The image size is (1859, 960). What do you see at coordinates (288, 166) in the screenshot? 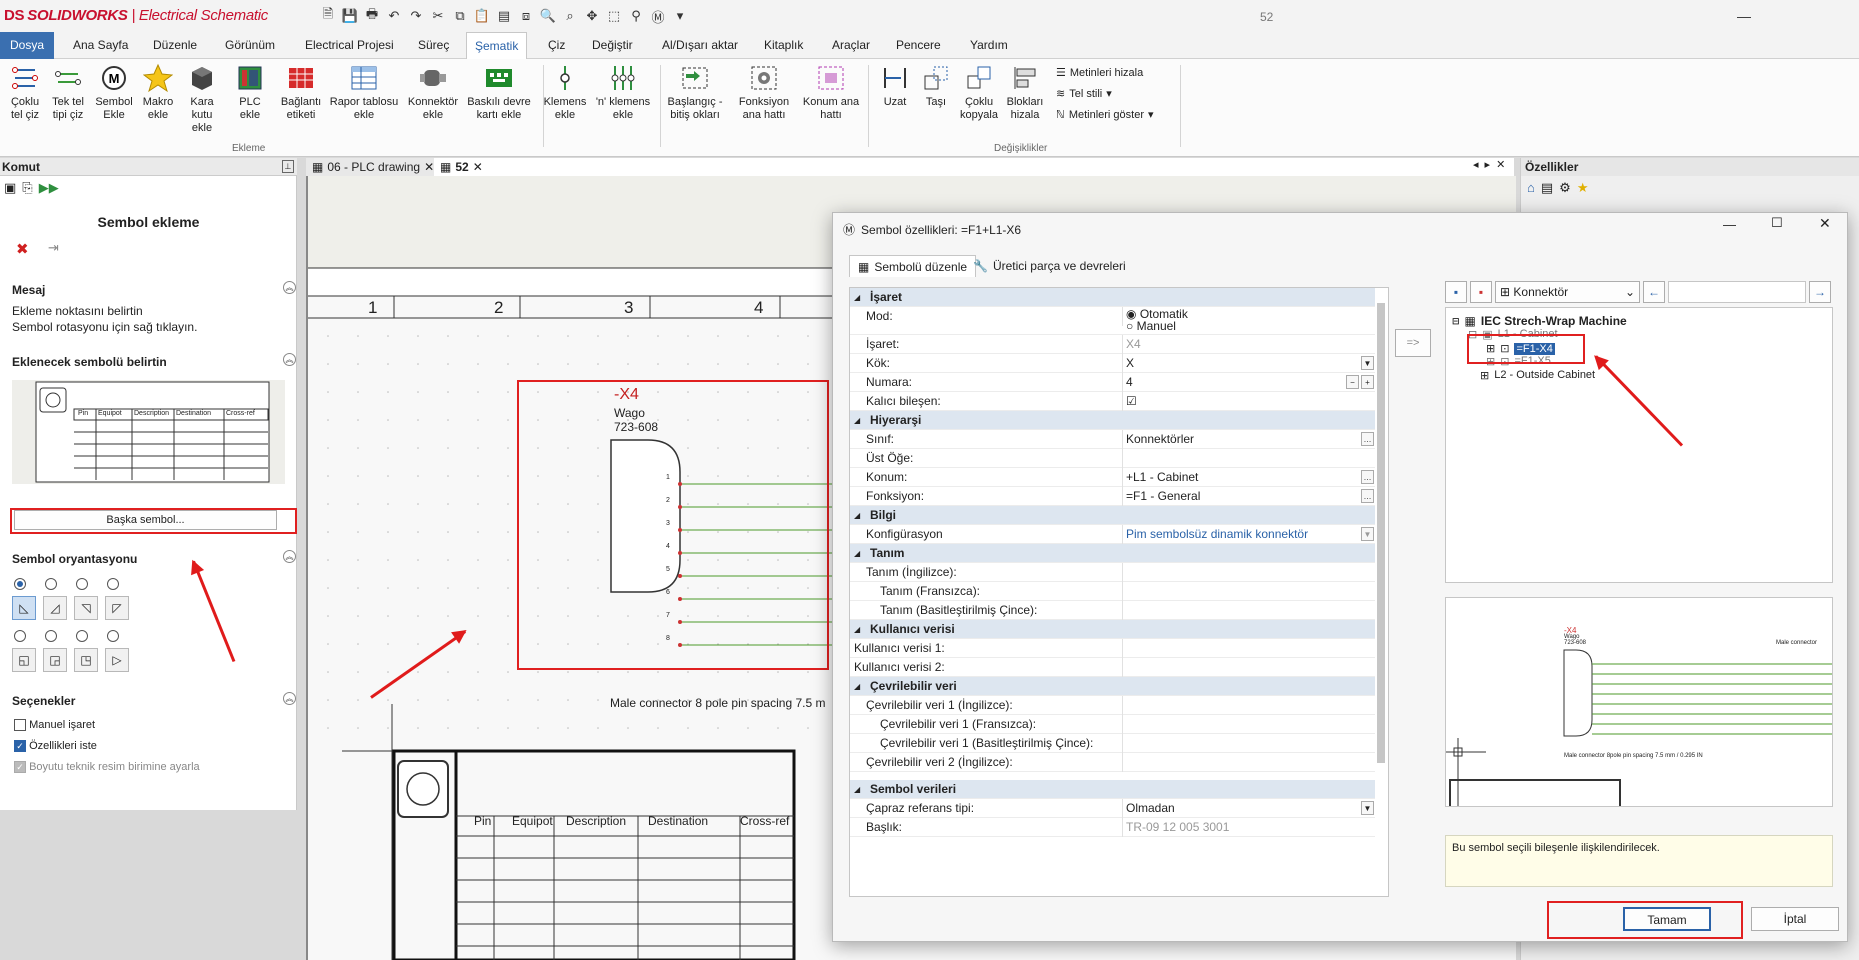
I see `pin-icon: ⊥` at bounding box center [288, 166].